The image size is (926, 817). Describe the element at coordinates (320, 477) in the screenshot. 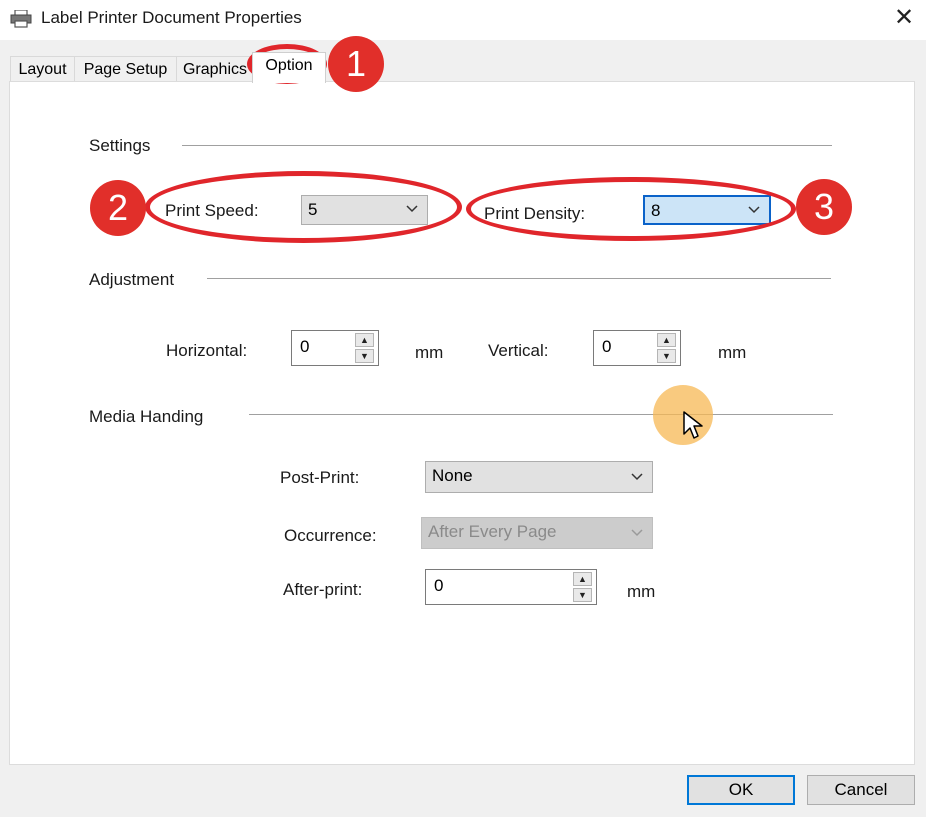

I see `post-print-label: Post-Print:` at that location.